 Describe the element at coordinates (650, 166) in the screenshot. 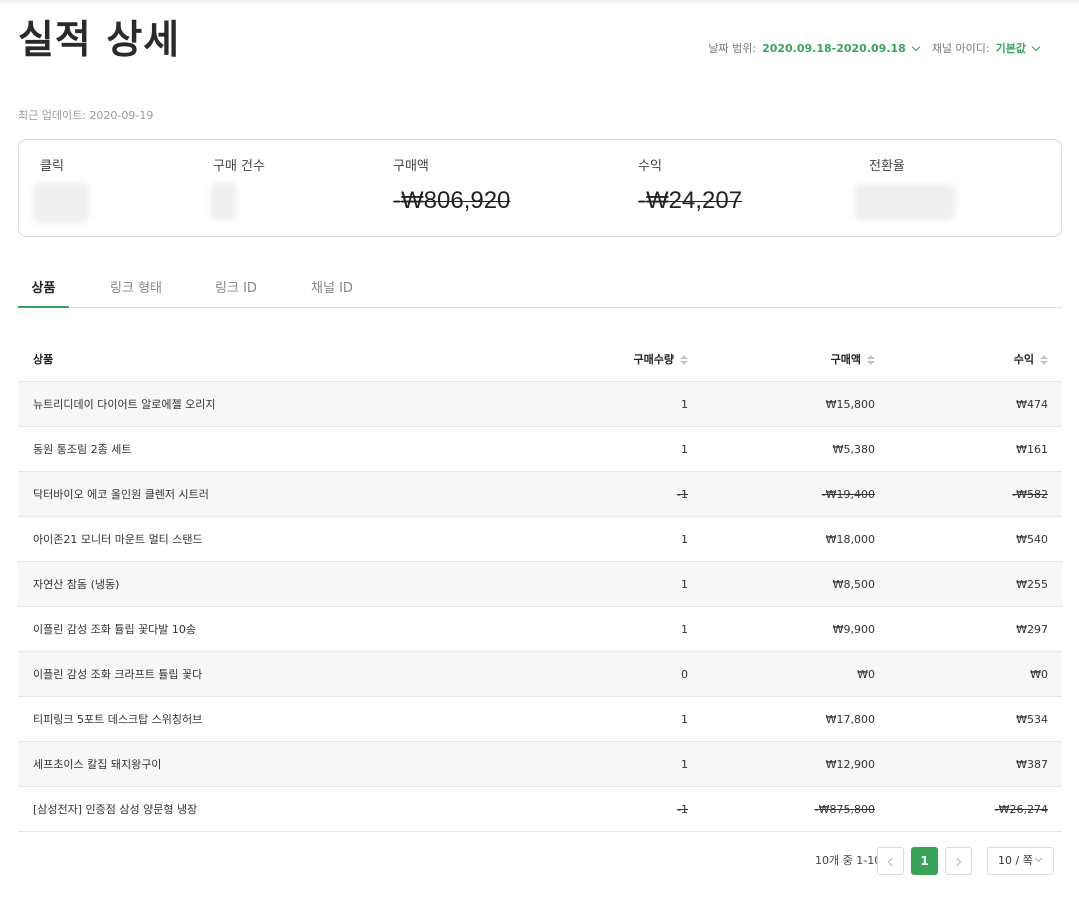

I see `revenue-label: 수익` at that location.